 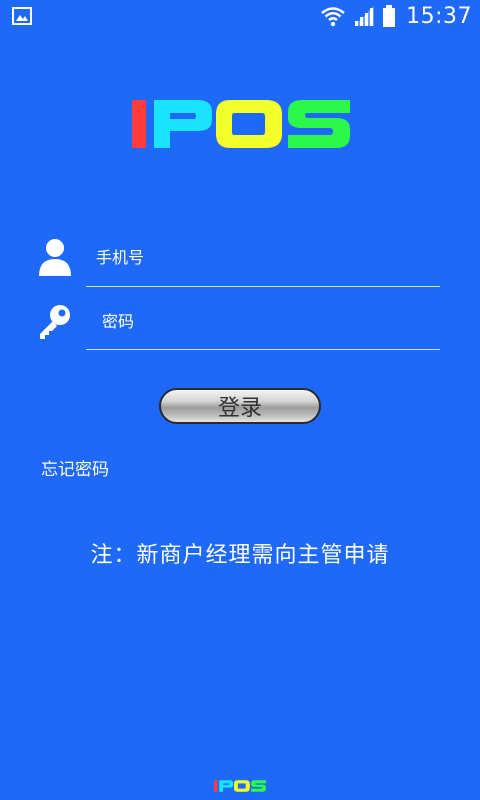 What do you see at coordinates (263, 286) in the screenshot?
I see `phone-underline` at bounding box center [263, 286].